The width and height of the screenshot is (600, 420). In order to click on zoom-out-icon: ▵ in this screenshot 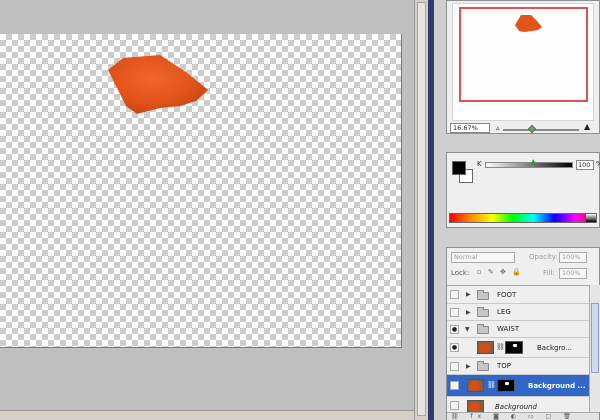, I will do `click(498, 128)`.